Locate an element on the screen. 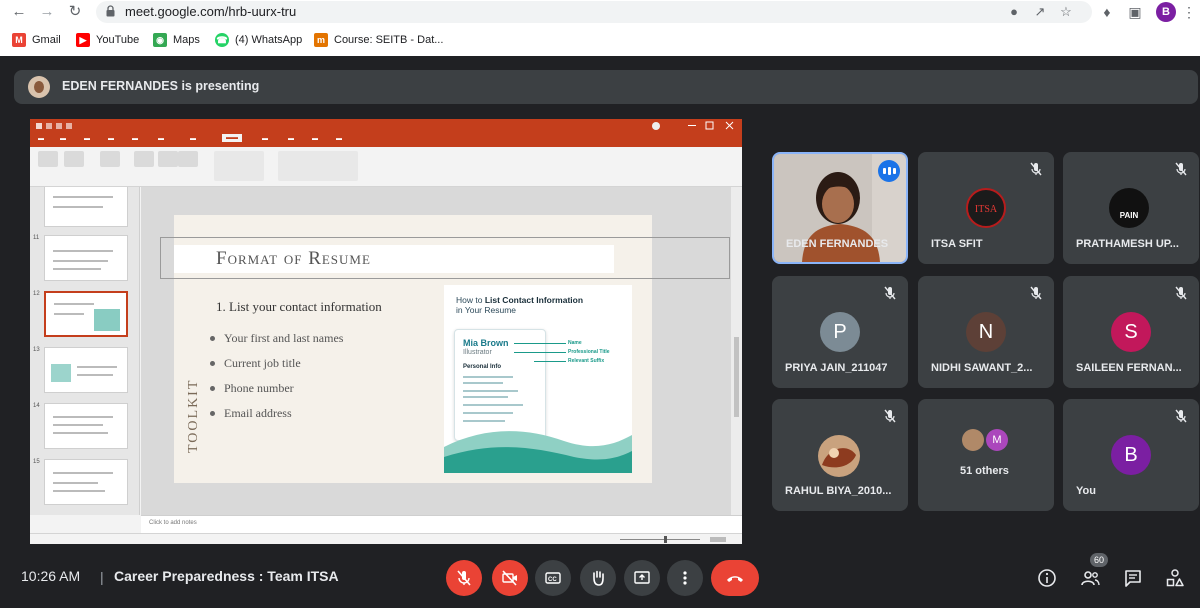 This screenshot has height=608, width=1200. people-icon is located at coordinates (1090, 578).